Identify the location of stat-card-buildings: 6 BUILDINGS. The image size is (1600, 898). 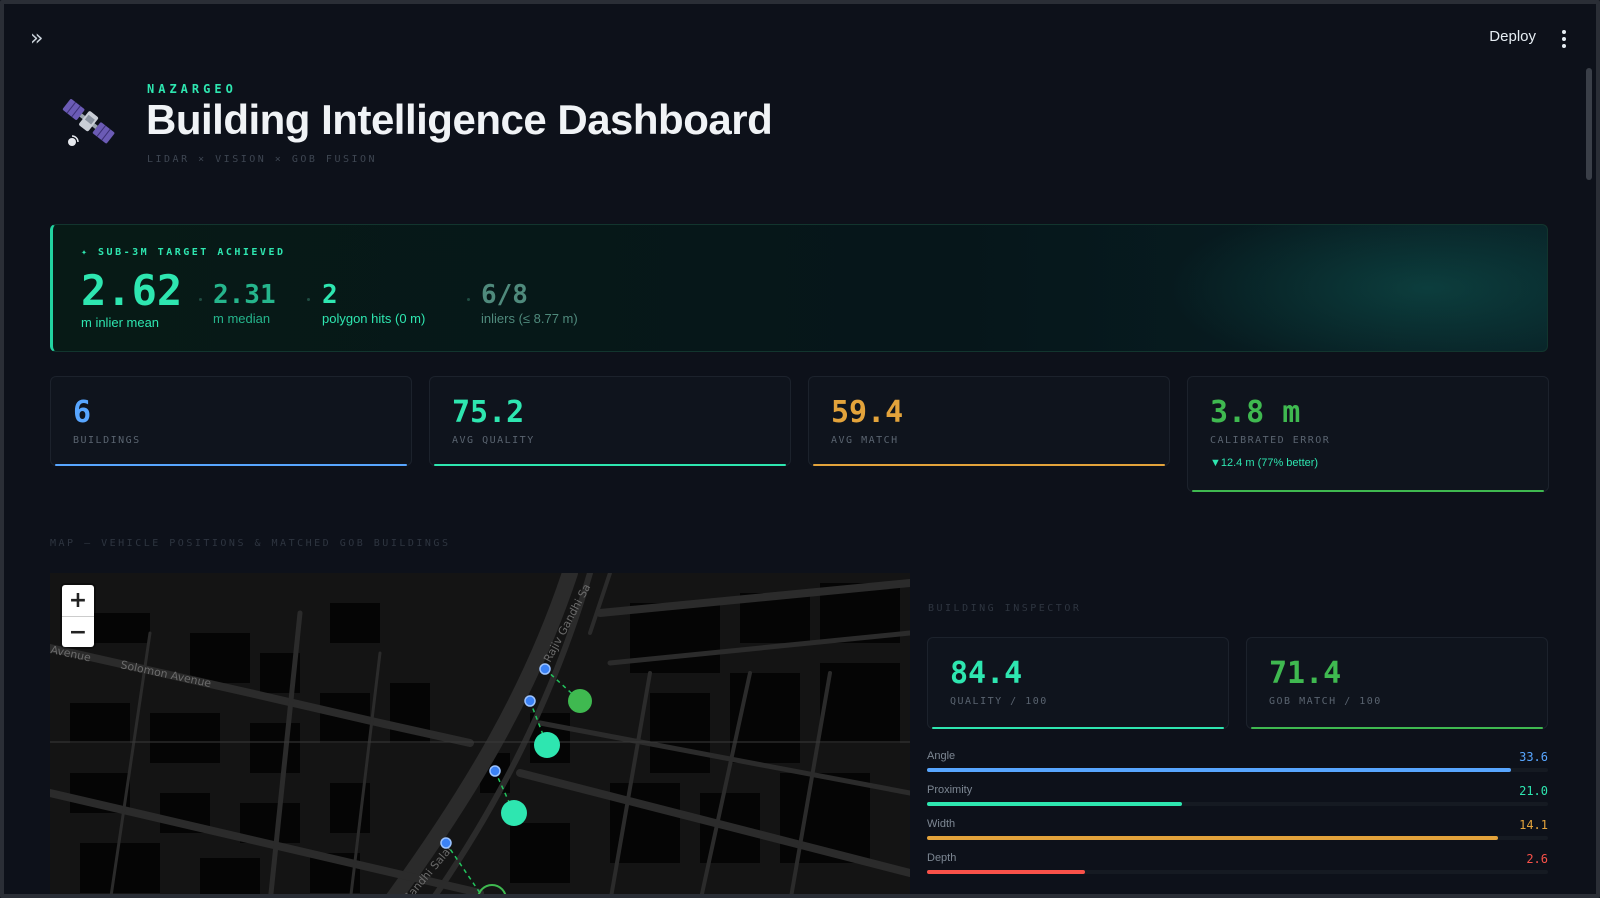
(231, 421).